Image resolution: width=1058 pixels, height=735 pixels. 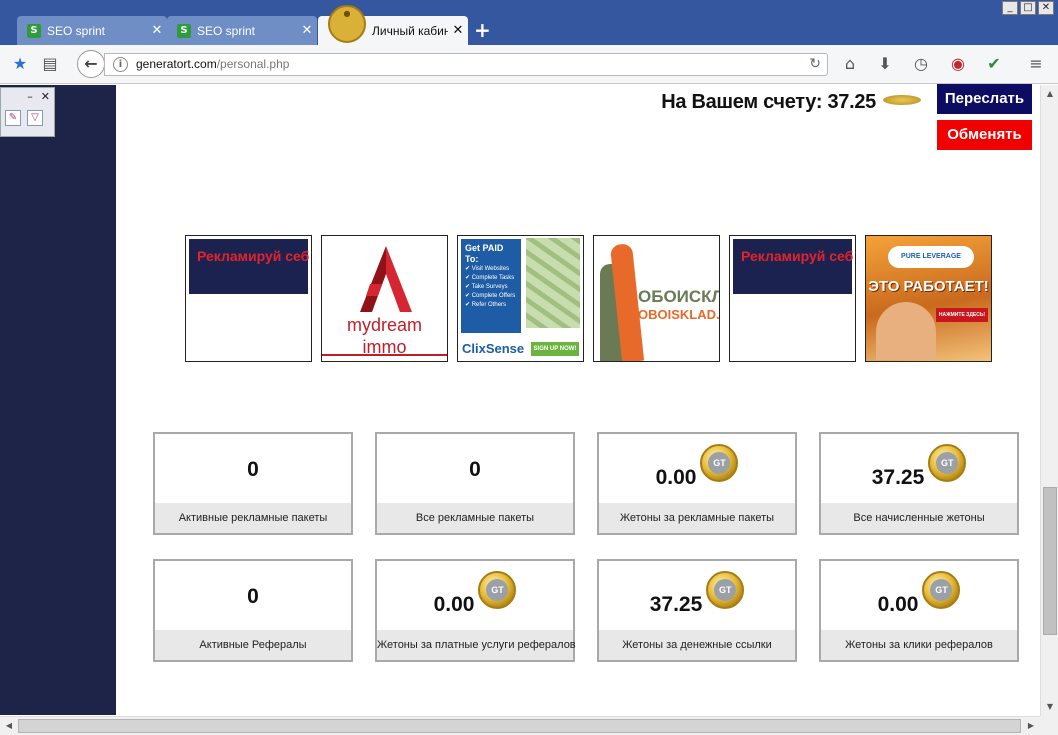 What do you see at coordinates (253, 645) in the screenshot?
I see `stat-label: Активные Рефералы` at bounding box center [253, 645].